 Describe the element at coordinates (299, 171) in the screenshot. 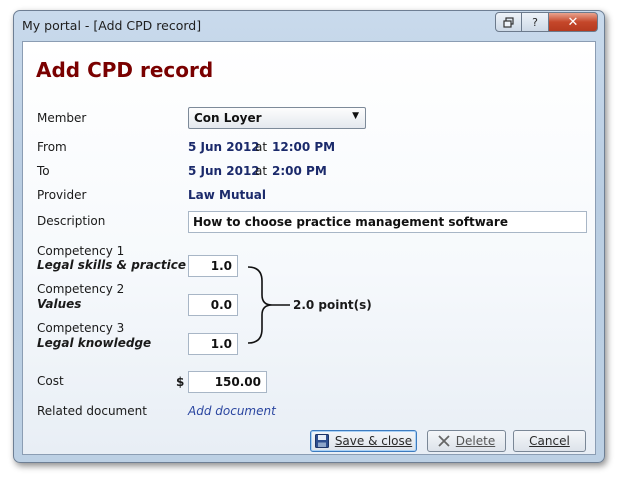

I see `to-time: 2:00 PM` at that location.